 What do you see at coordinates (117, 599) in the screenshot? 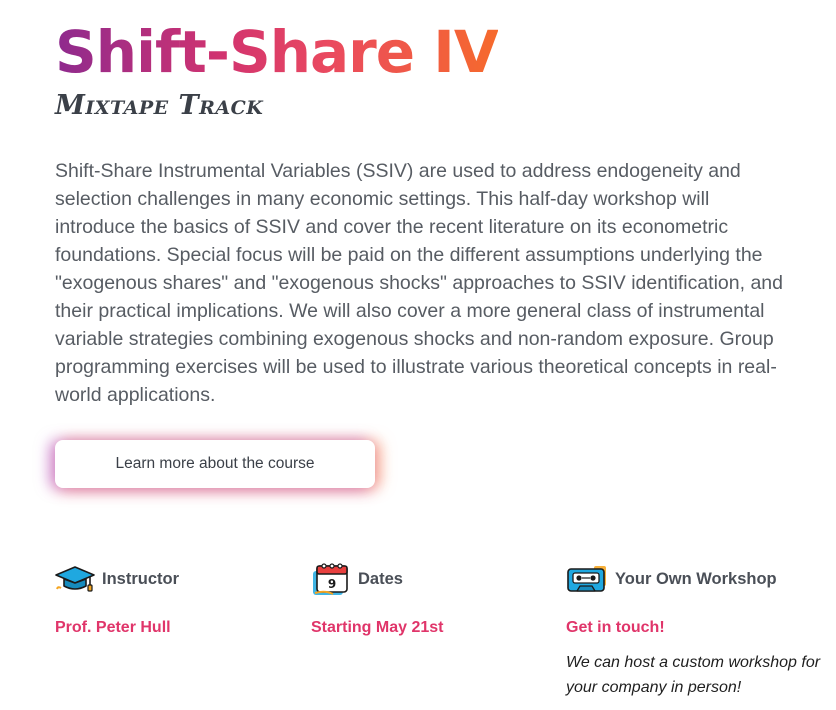
I see `instructor-section: Instructor Prof. Peter Hull` at bounding box center [117, 599].